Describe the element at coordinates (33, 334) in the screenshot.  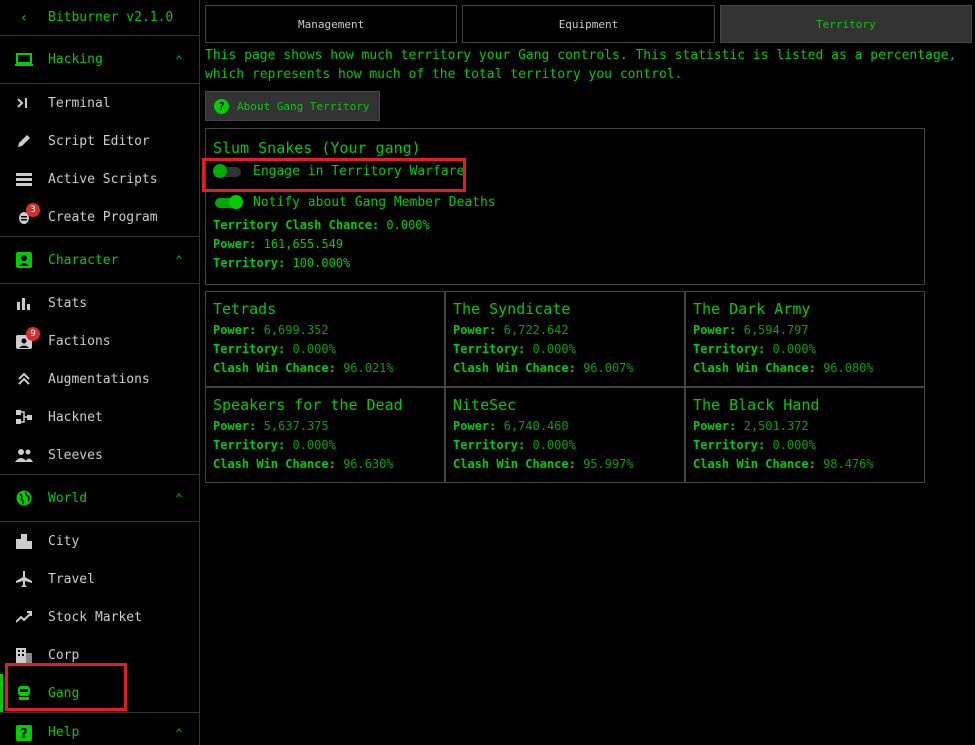
I see `notification-badge: 9` at that location.